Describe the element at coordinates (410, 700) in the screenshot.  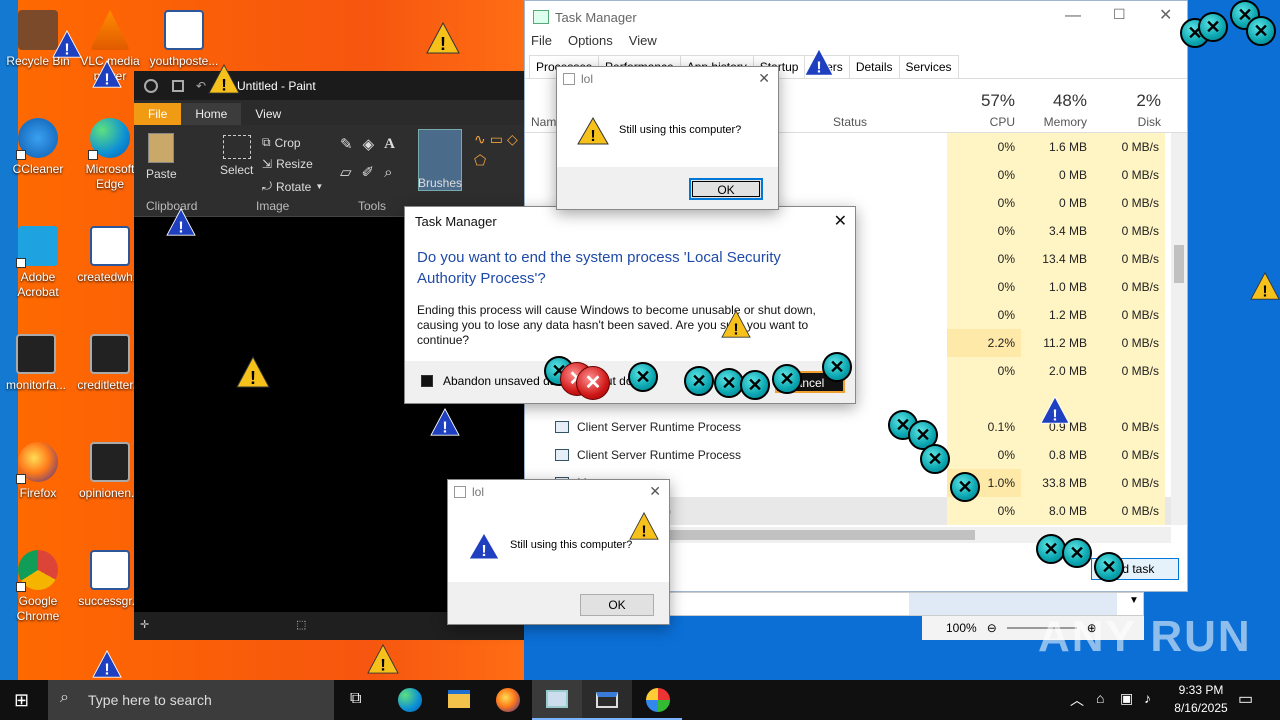
I see `edge-taskbar-icon` at that location.